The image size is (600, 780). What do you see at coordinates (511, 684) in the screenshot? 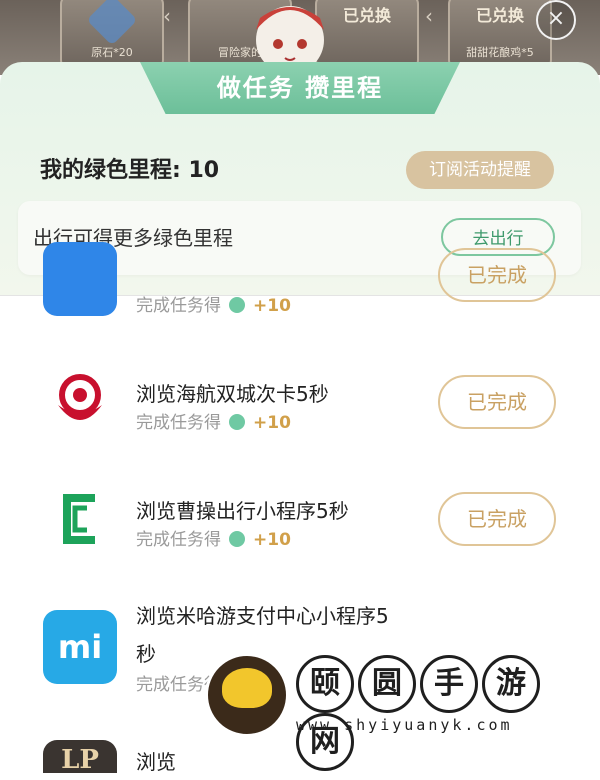
I see `watermark-char: 游` at bounding box center [511, 684].